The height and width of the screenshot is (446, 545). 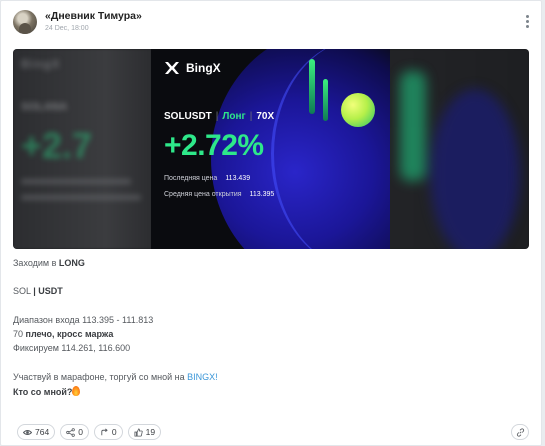 What do you see at coordinates (93, 16) in the screenshot?
I see `channel-name: «Дневник Тимура»` at bounding box center [93, 16].